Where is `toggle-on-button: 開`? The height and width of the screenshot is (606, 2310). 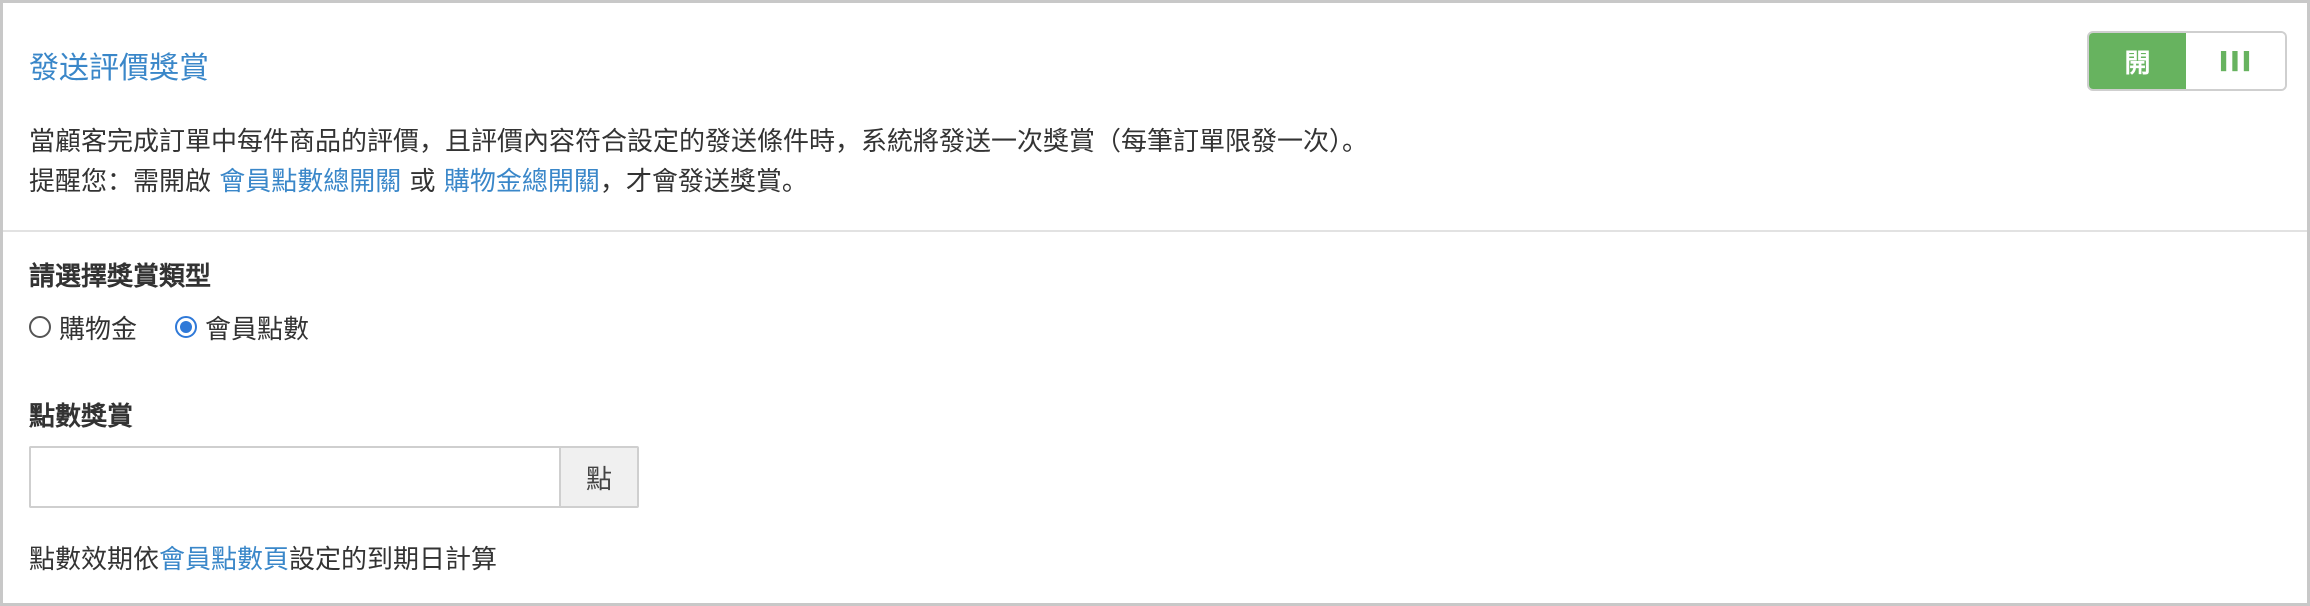
toggle-on-button: 開 is located at coordinates (2137, 61).